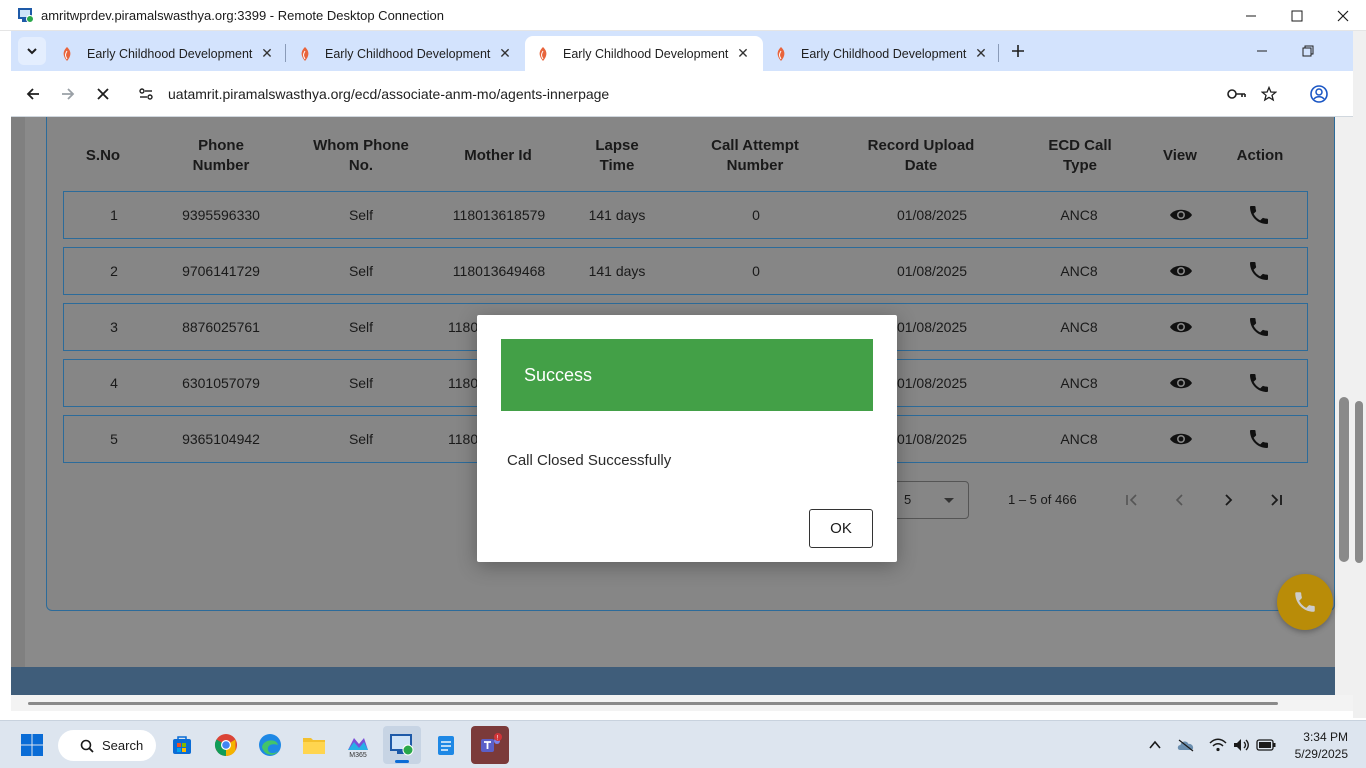  What do you see at coordinates (1242, 745) in the screenshot?
I see `volume-tray` at bounding box center [1242, 745].